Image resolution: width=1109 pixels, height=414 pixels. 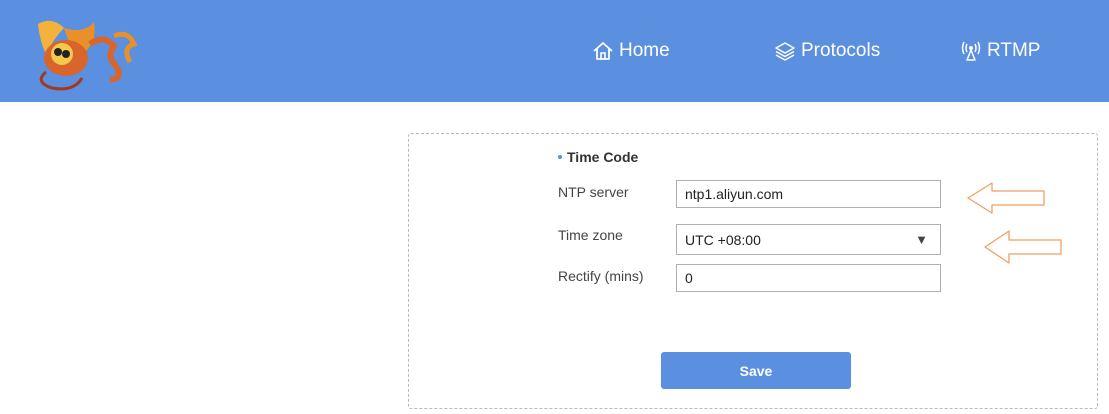 What do you see at coordinates (593, 192) in the screenshot?
I see `ntp-server-label: NTP server` at bounding box center [593, 192].